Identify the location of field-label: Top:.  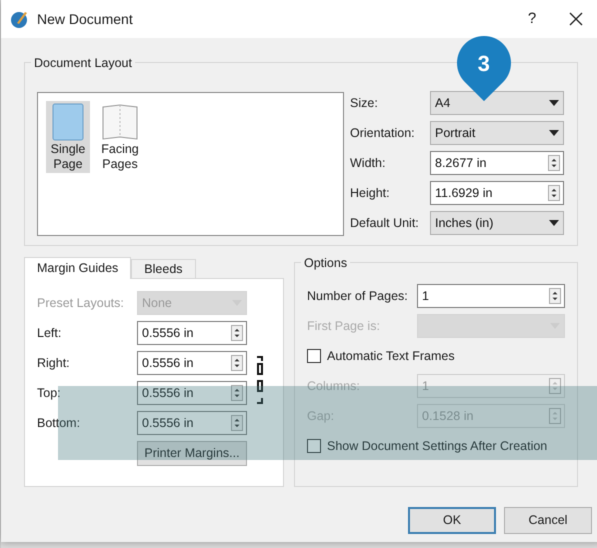
(49, 393).